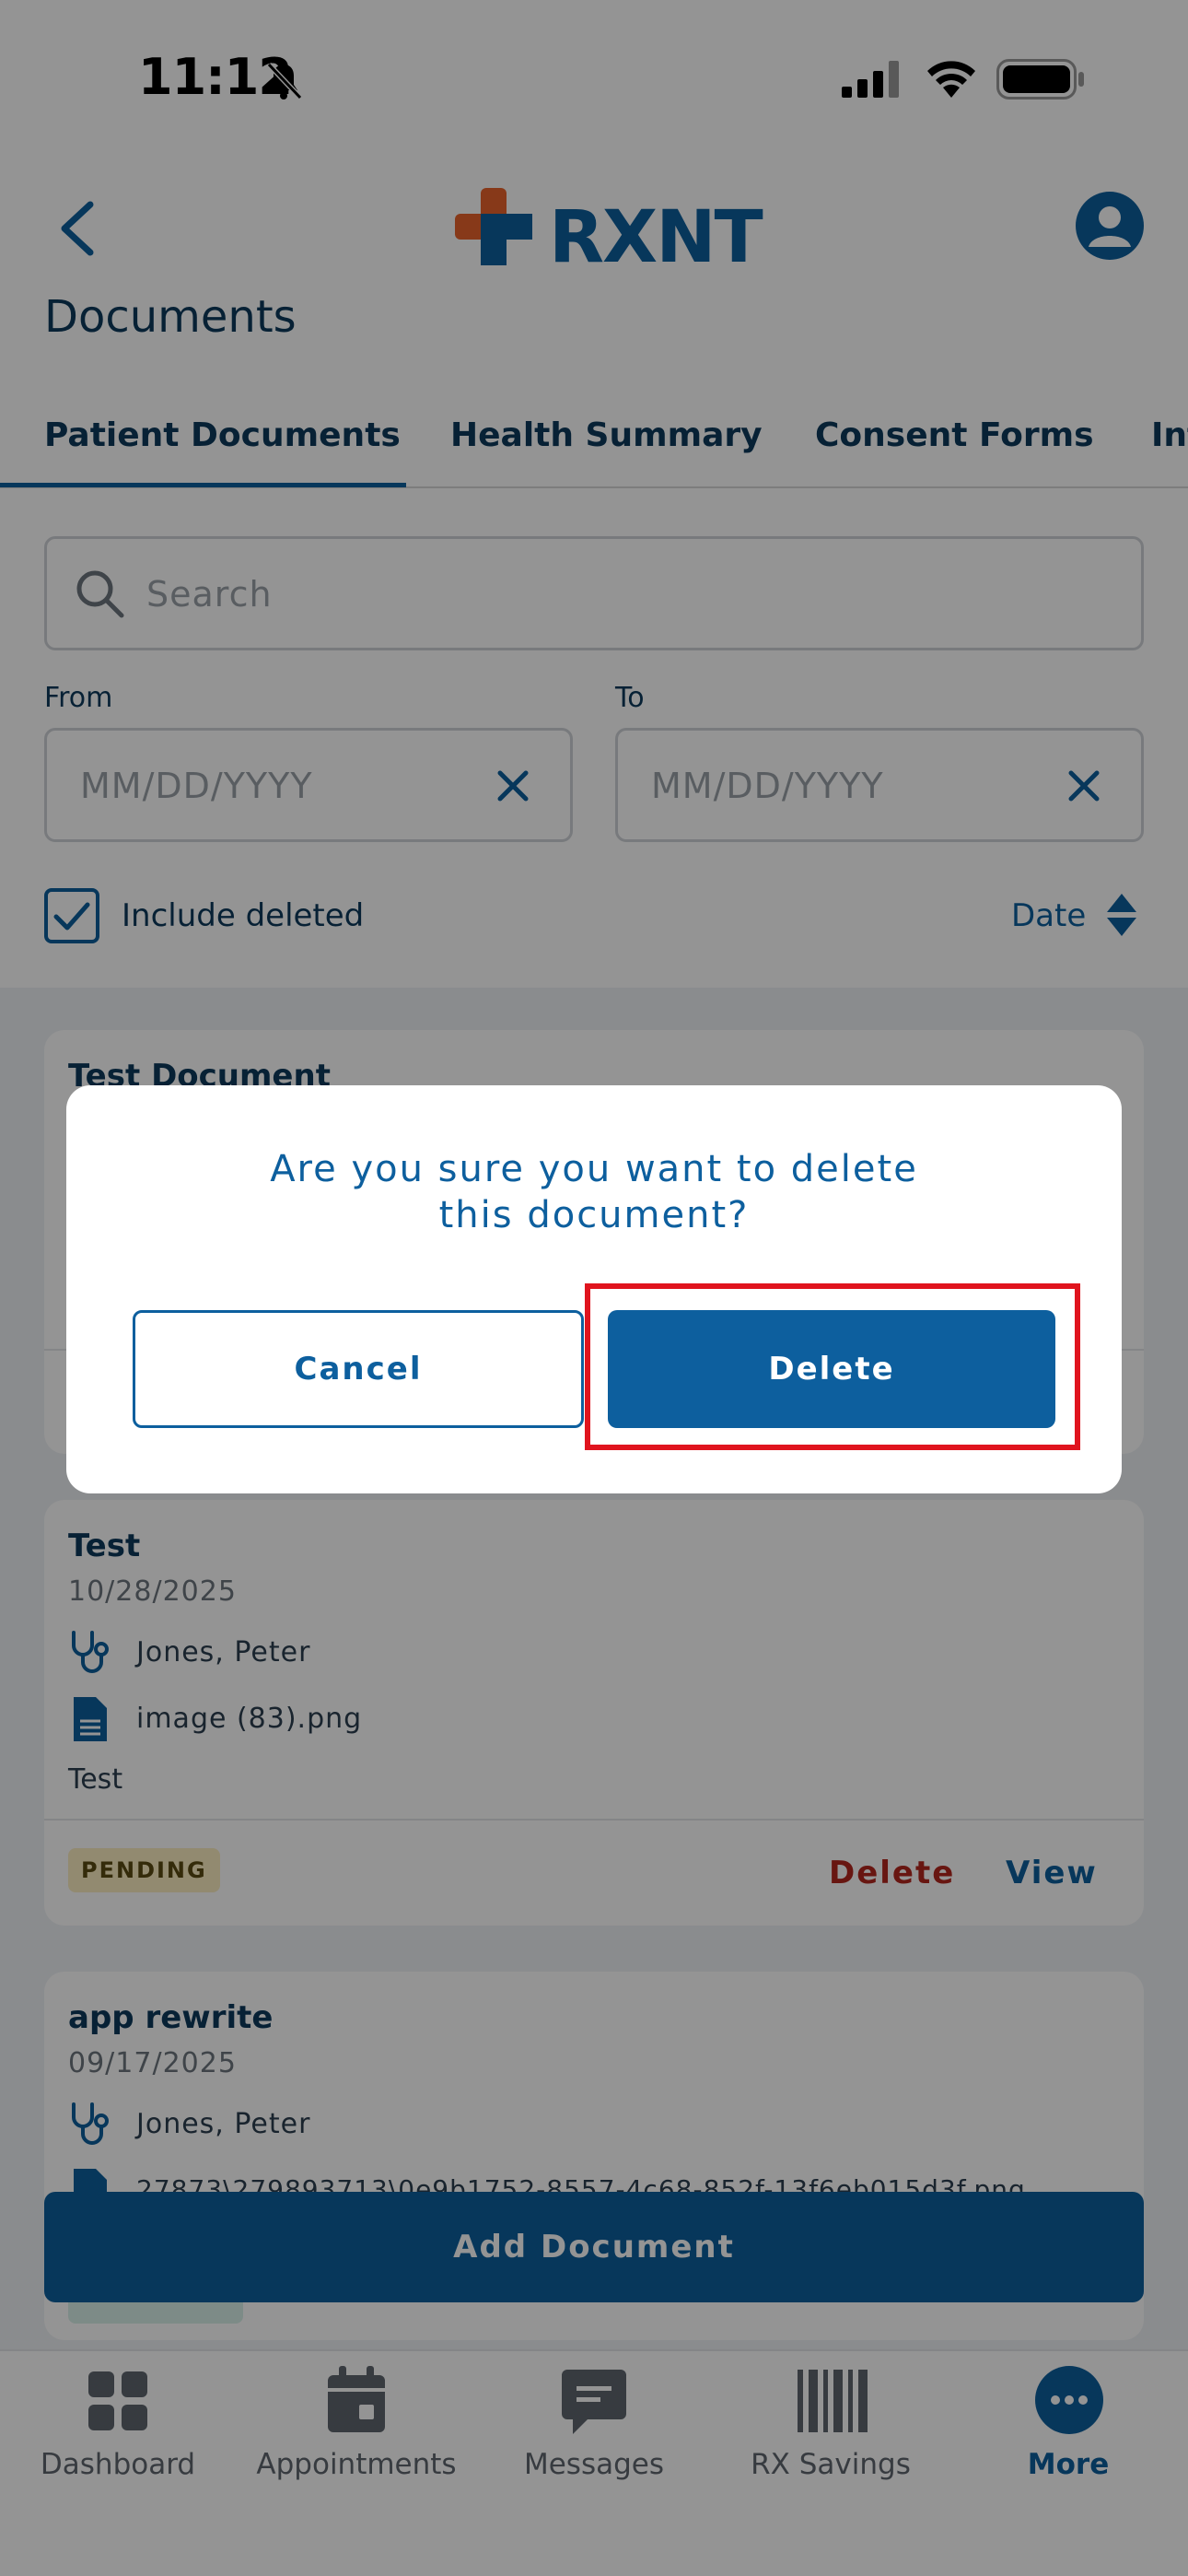 Image resolution: width=1188 pixels, height=2576 pixels. Describe the element at coordinates (832, 1366) in the screenshot. I see `delete-button-highlight` at that location.